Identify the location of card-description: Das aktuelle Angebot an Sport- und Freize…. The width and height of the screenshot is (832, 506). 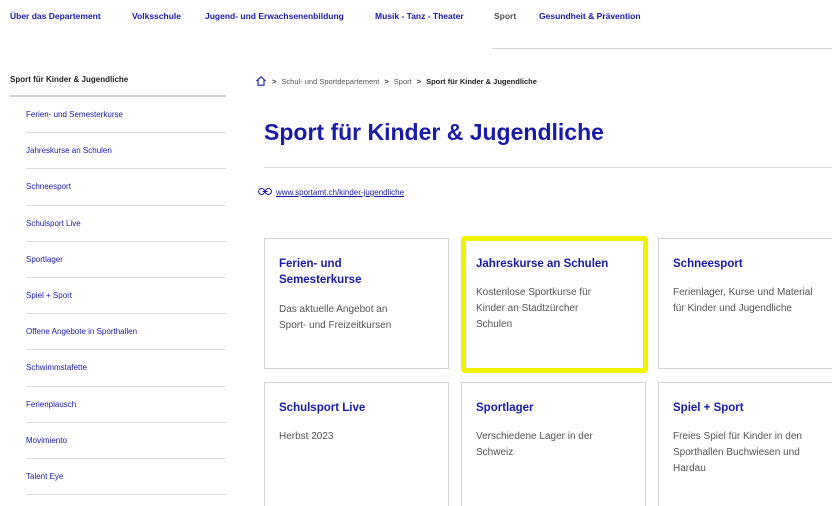
(335, 317).